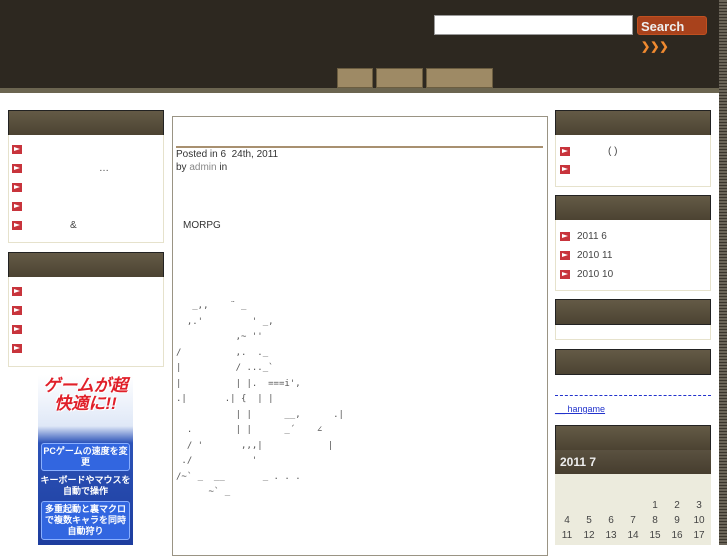 The width and height of the screenshot is (727, 556). I want to click on calendar-day: 17, so click(699, 535).